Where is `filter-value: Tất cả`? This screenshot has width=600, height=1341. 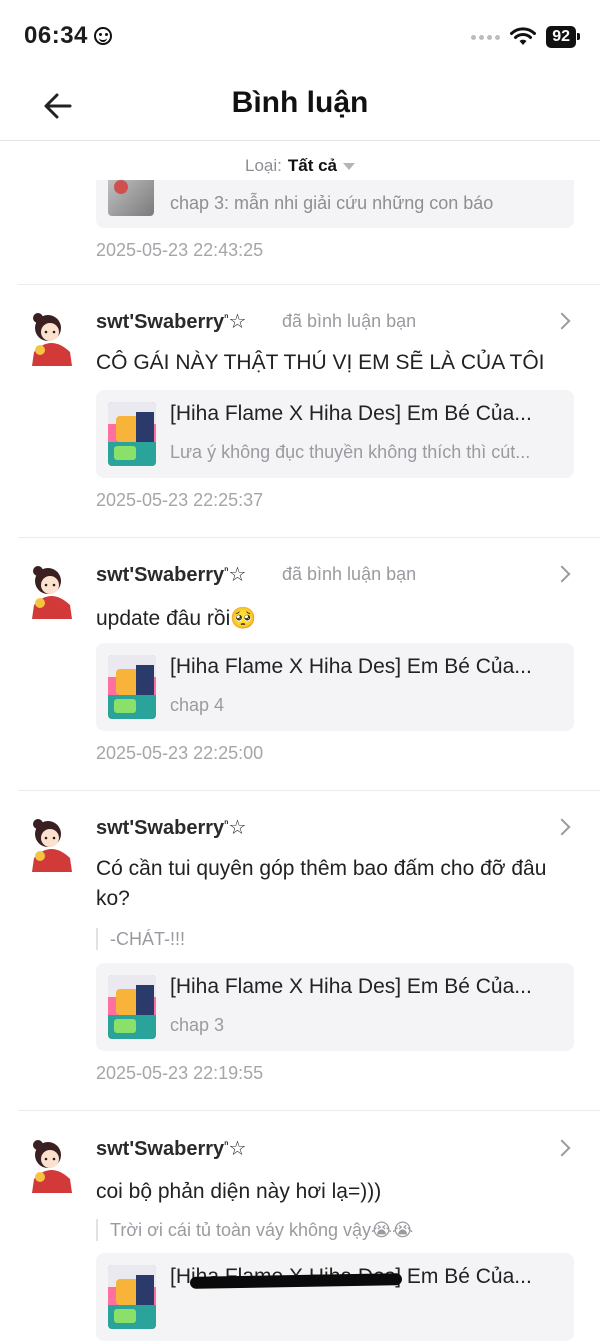 filter-value: Tất cả is located at coordinates (312, 165).